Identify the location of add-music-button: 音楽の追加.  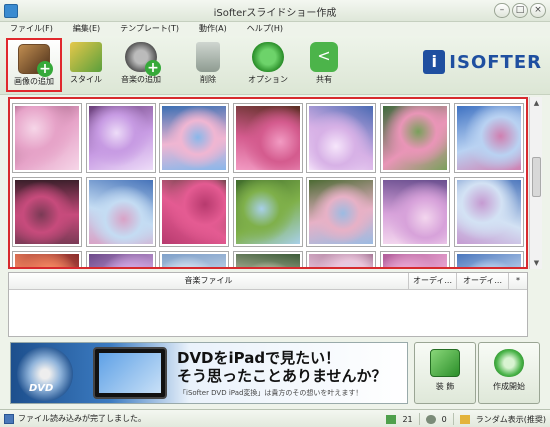
(141, 65).